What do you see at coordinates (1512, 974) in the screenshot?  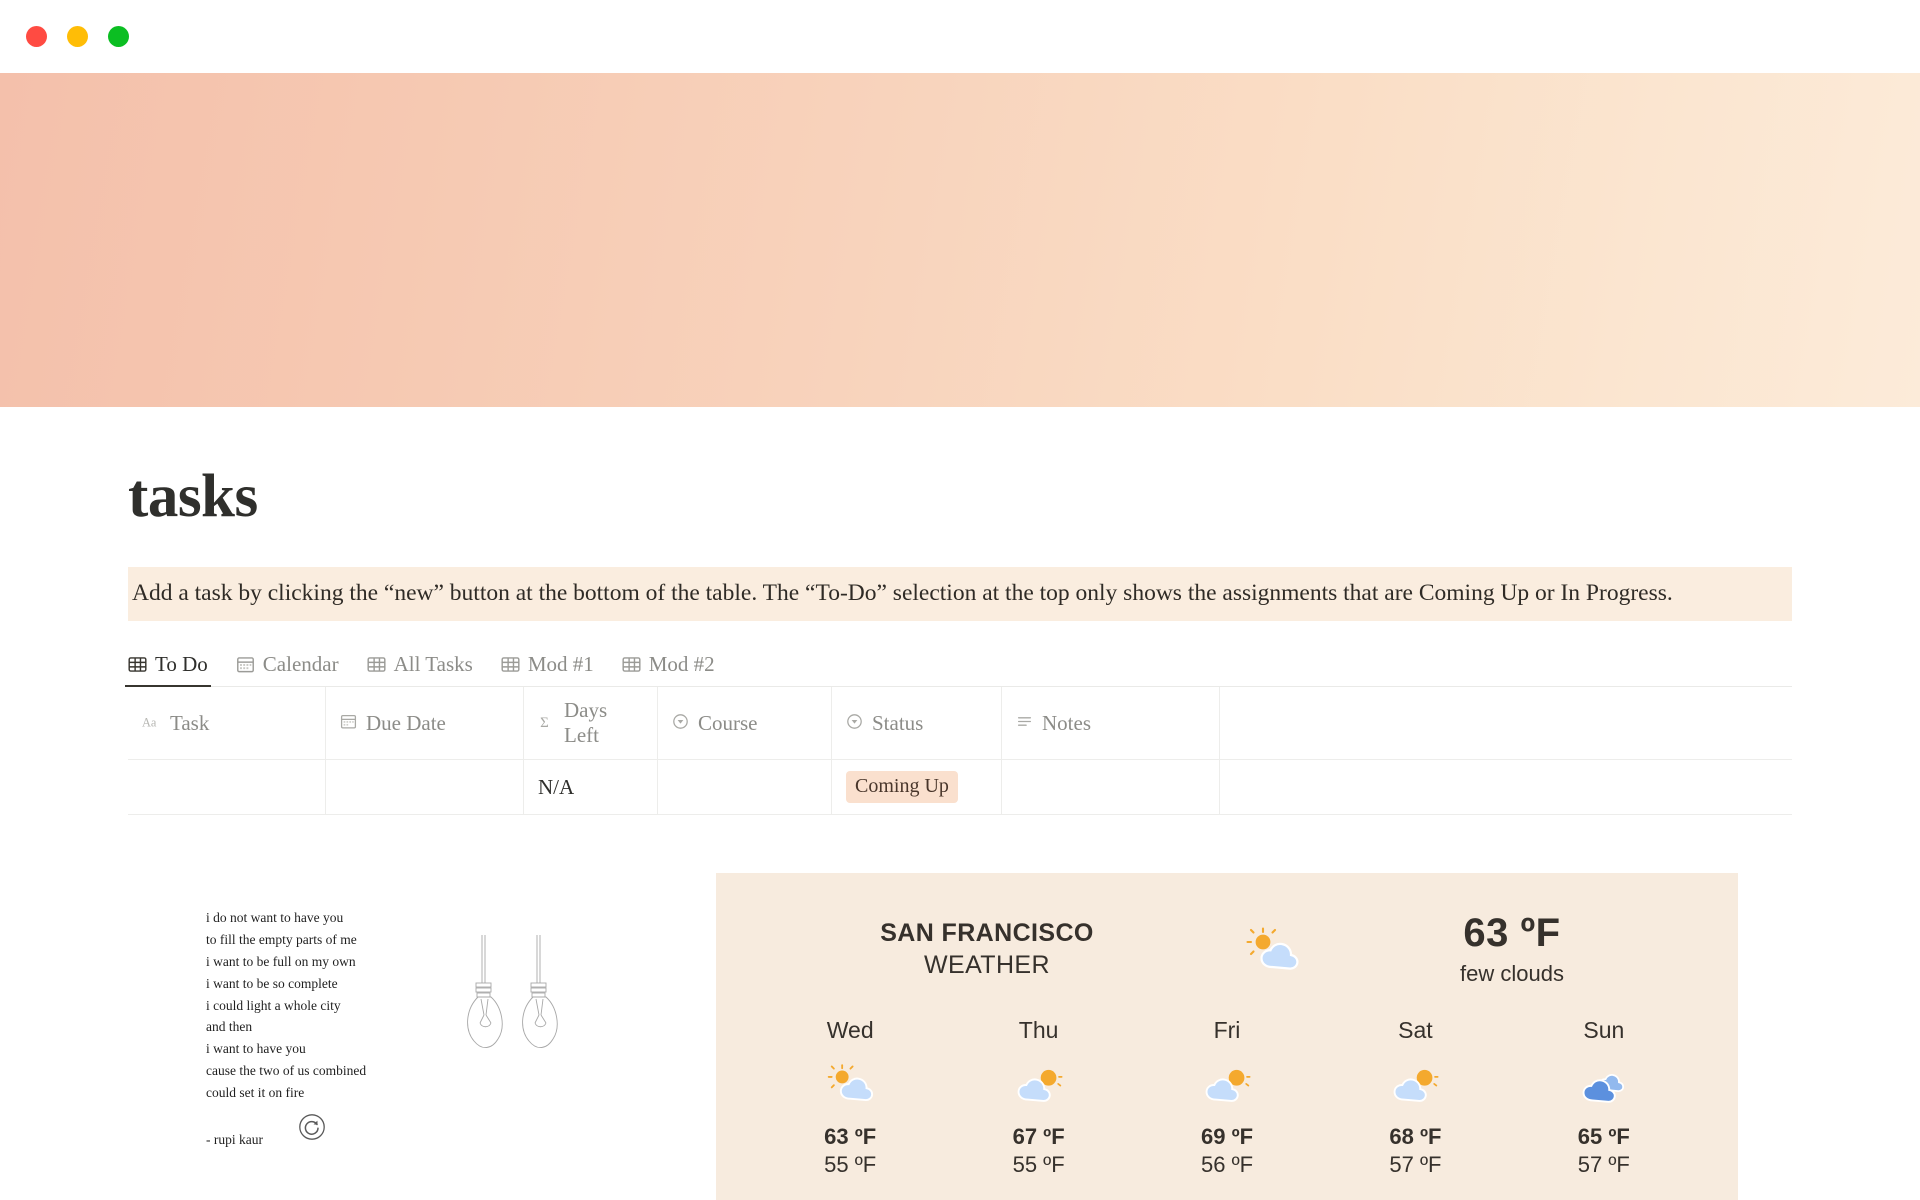 I see `weather-current-description: few clouds` at bounding box center [1512, 974].